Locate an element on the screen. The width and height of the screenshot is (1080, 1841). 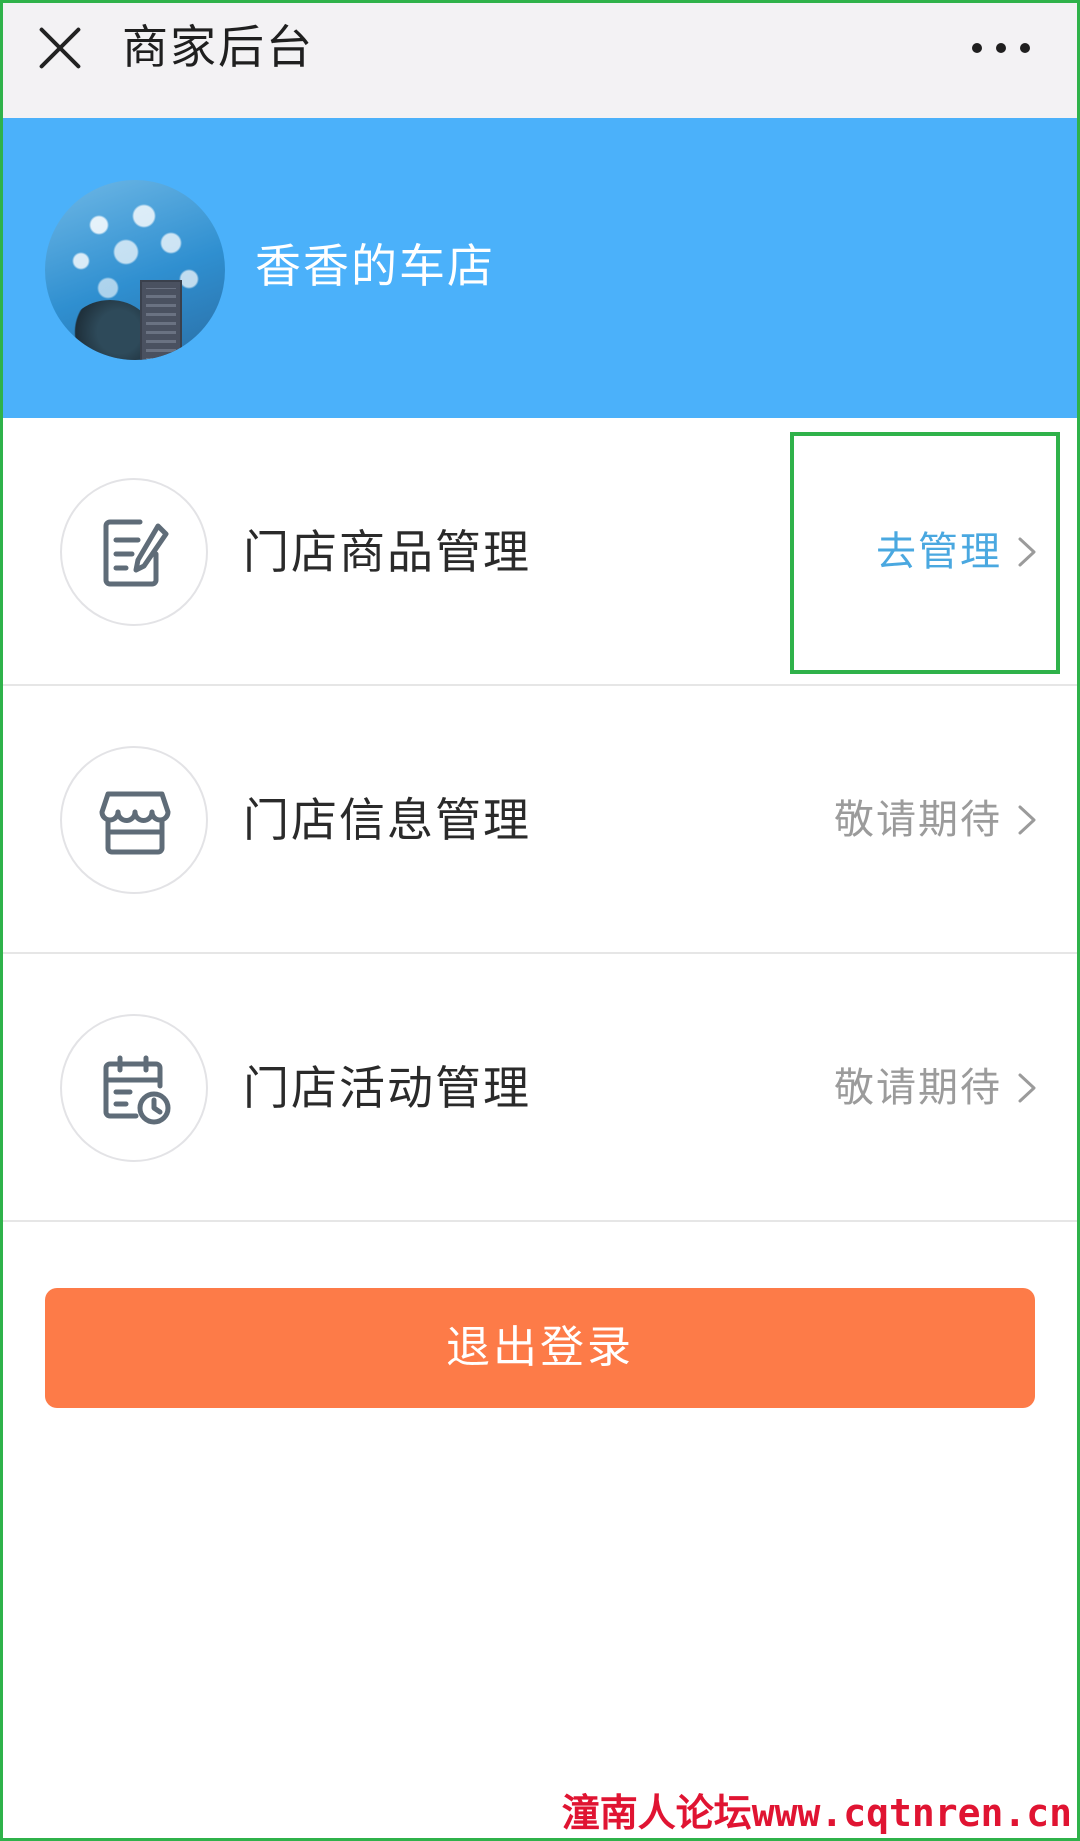
store-icon is located at coordinates (134, 820).